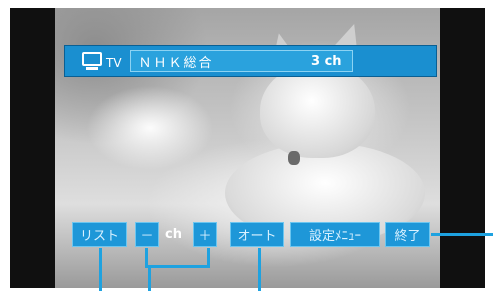 The width and height of the screenshot is (493, 291). What do you see at coordinates (257, 234) in the screenshot?
I see `auto-button: オート` at bounding box center [257, 234].